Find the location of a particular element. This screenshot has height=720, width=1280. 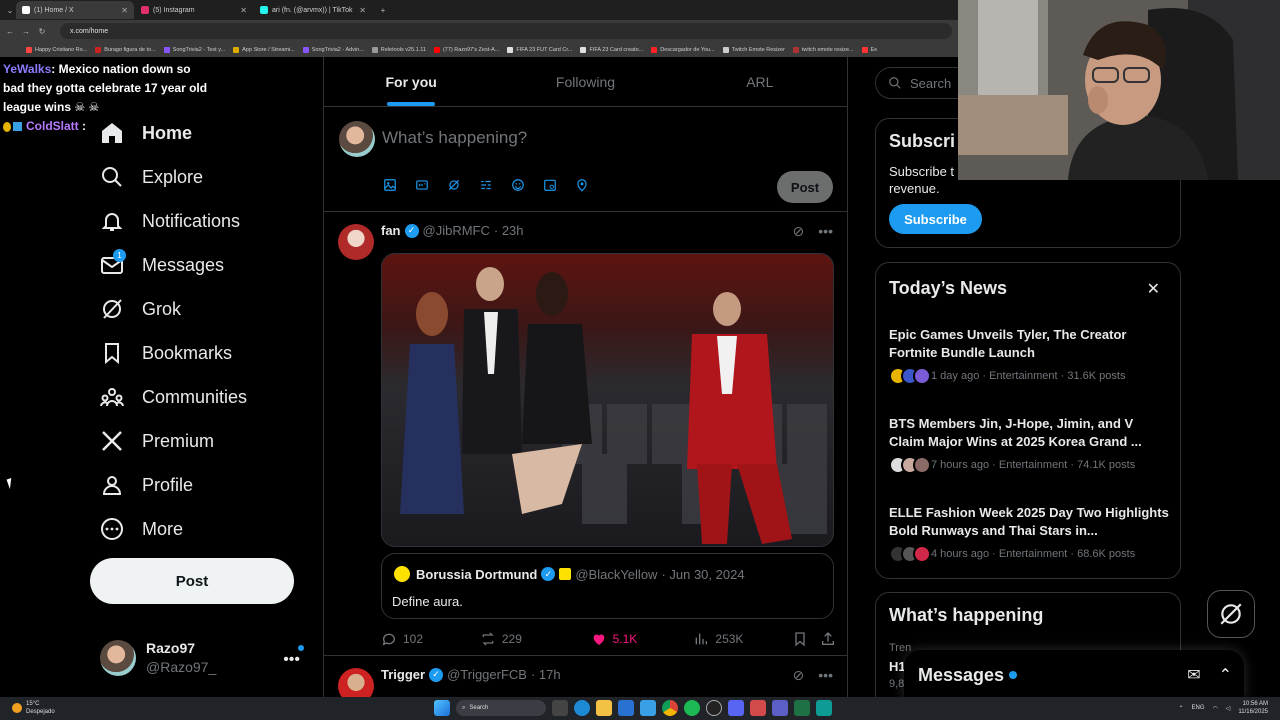

new-tab-button: + is located at coordinates (383, 10).